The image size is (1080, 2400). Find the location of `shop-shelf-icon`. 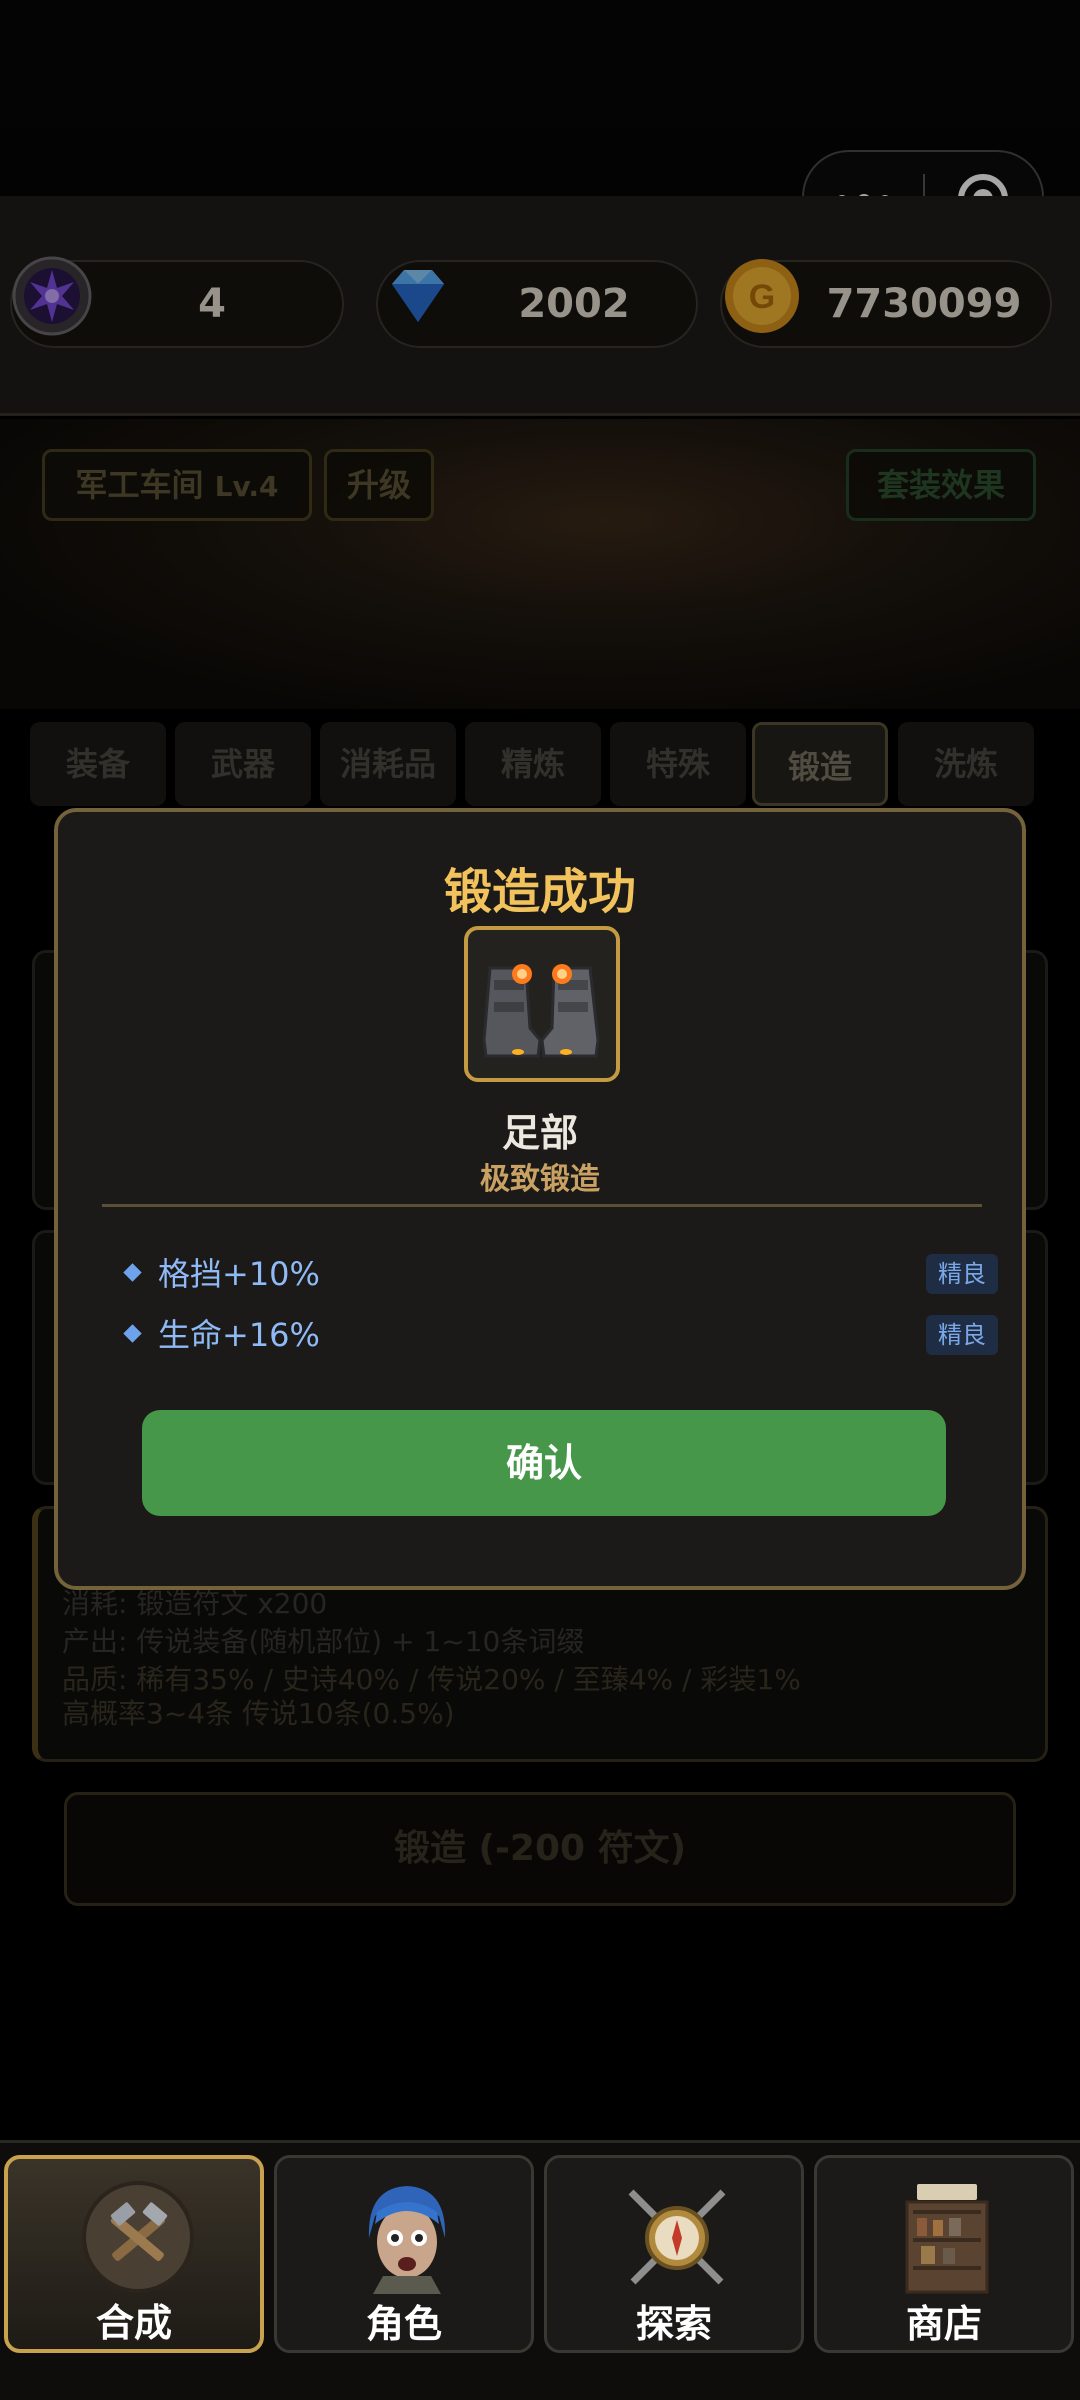

shop-shelf-icon is located at coordinates (947, 2239).